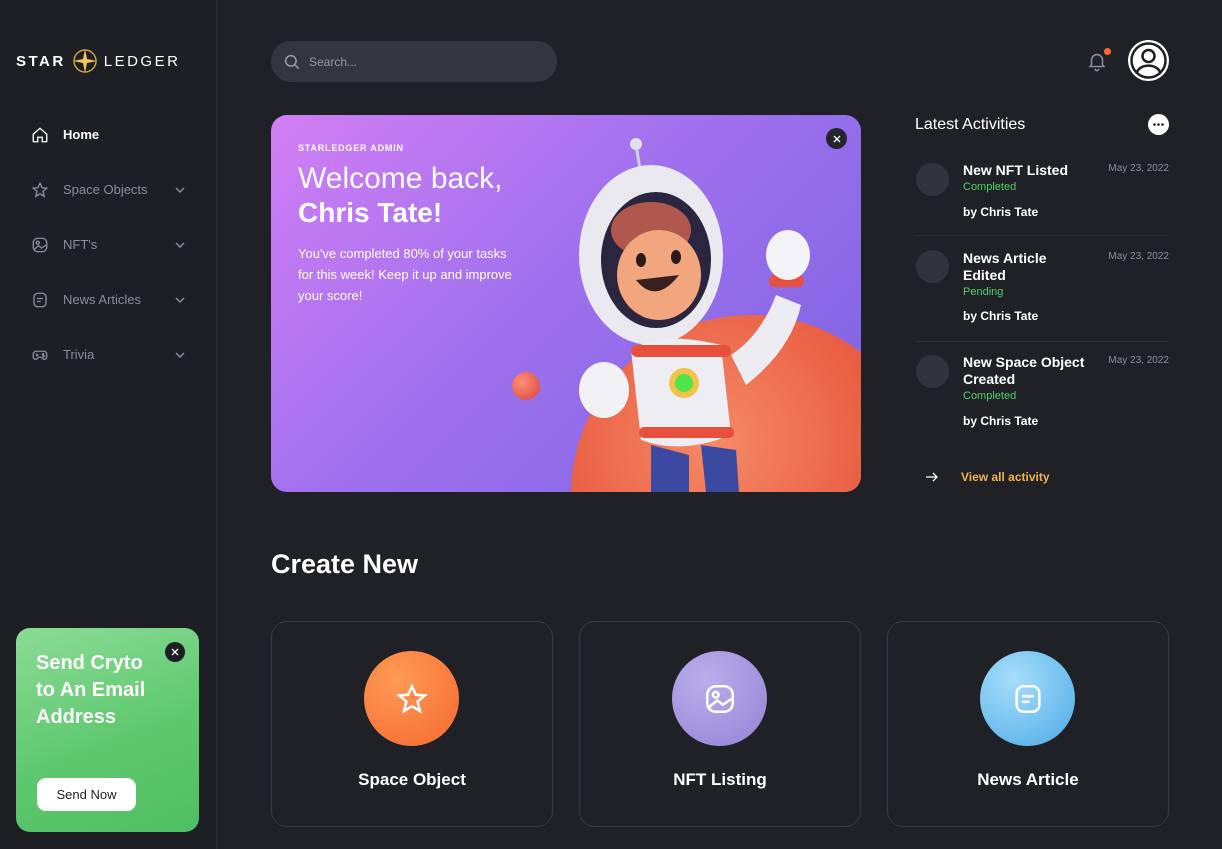  Describe the element at coordinates (80, 244) in the screenshot. I see `sidebar-item-label: NFT's` at that location.